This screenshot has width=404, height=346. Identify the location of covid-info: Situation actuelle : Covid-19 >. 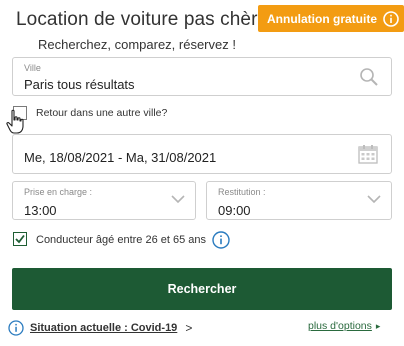
(100, 328).